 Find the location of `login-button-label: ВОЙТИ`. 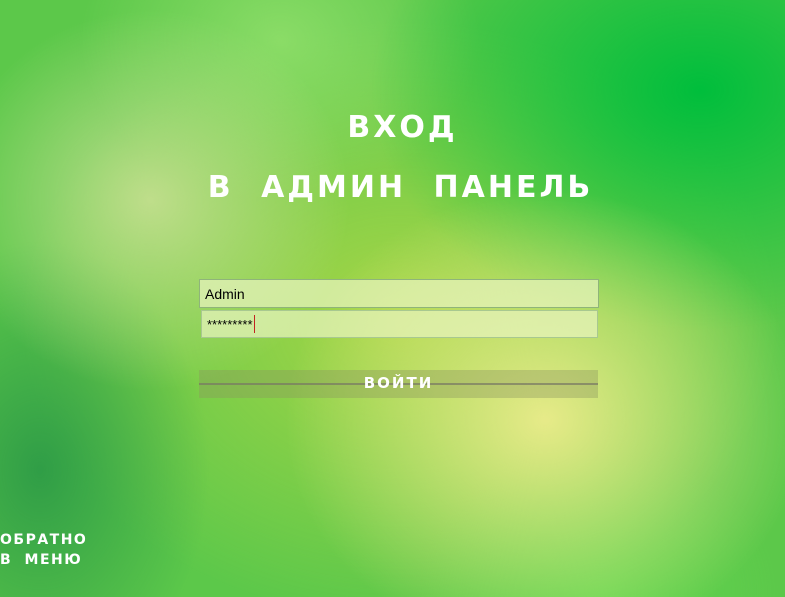

login-button-label: ВОЙТИ is located at coordinates (398, 383).